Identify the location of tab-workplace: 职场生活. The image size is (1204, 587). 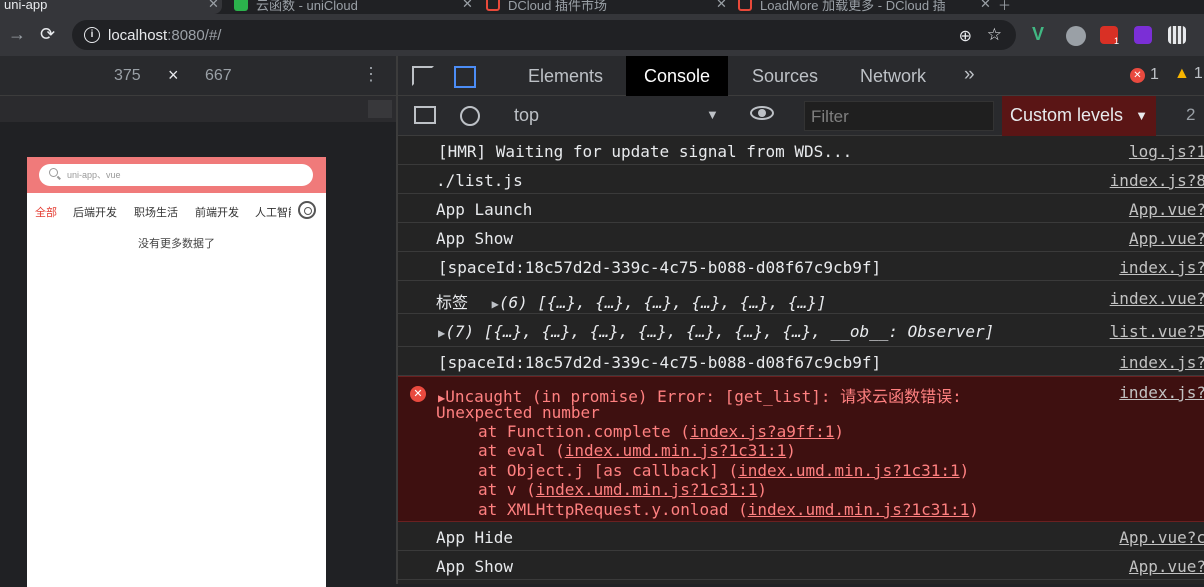
(156, 212).